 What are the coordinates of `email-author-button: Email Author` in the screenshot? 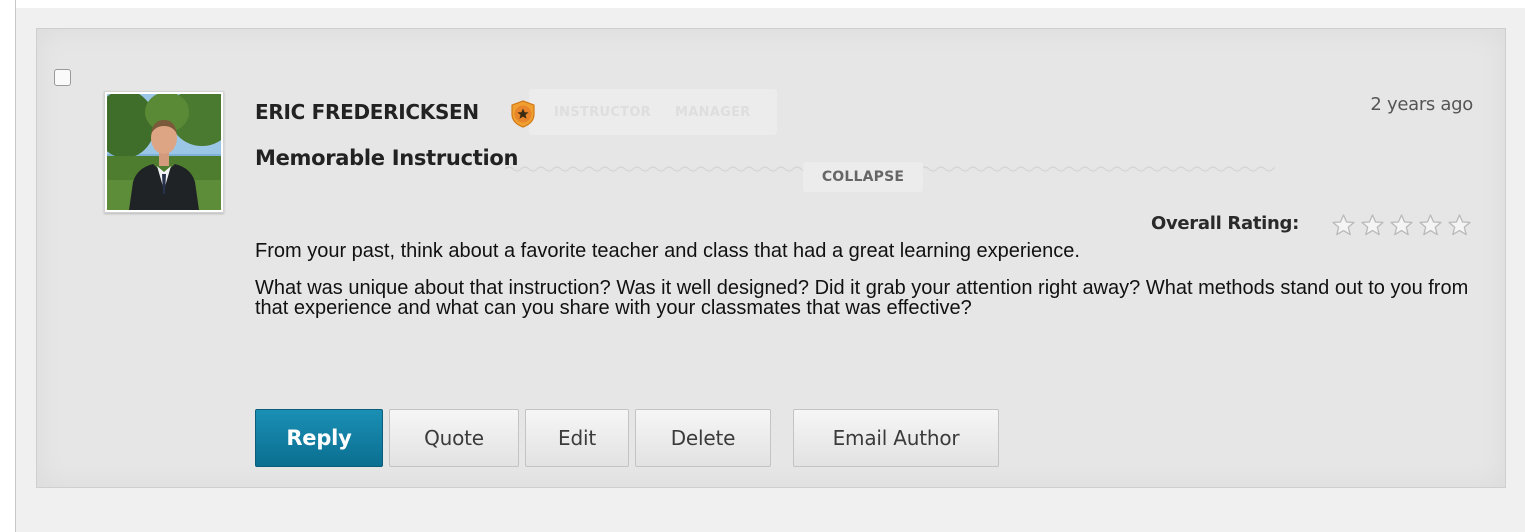 It's located at (896, 438).